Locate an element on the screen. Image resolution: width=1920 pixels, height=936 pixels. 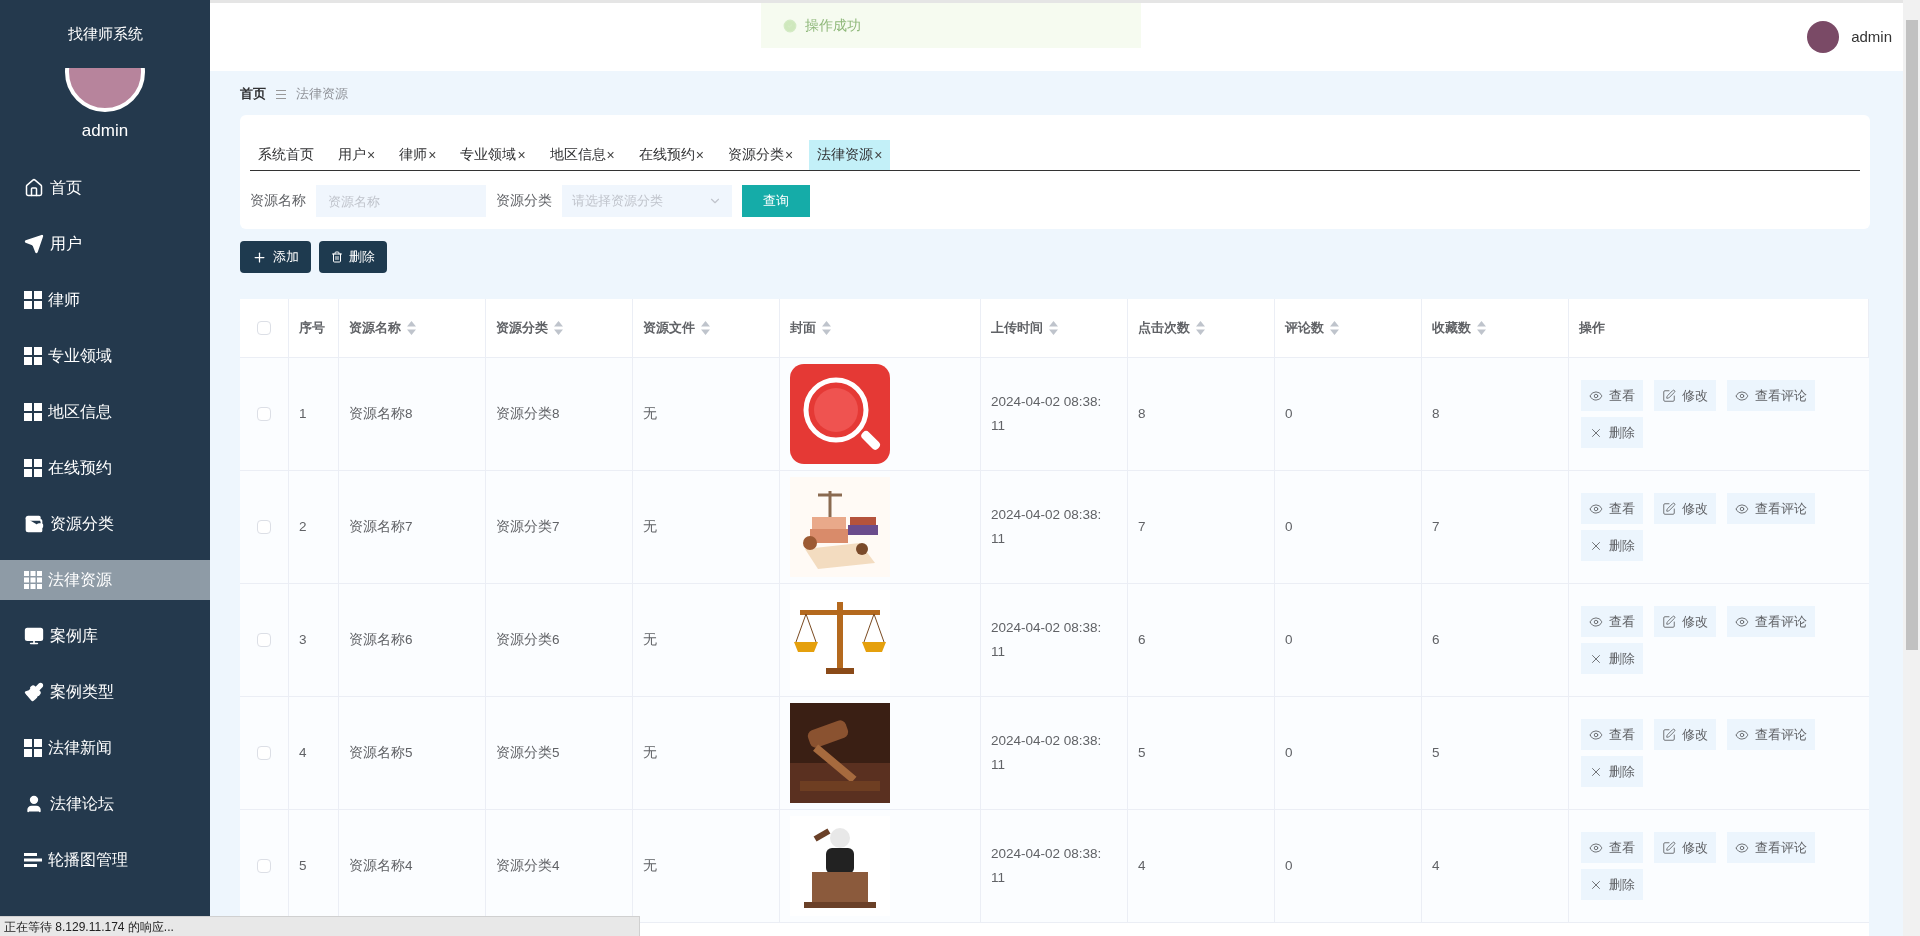
column-header: 操作 is located at coordinates (1592, 328).